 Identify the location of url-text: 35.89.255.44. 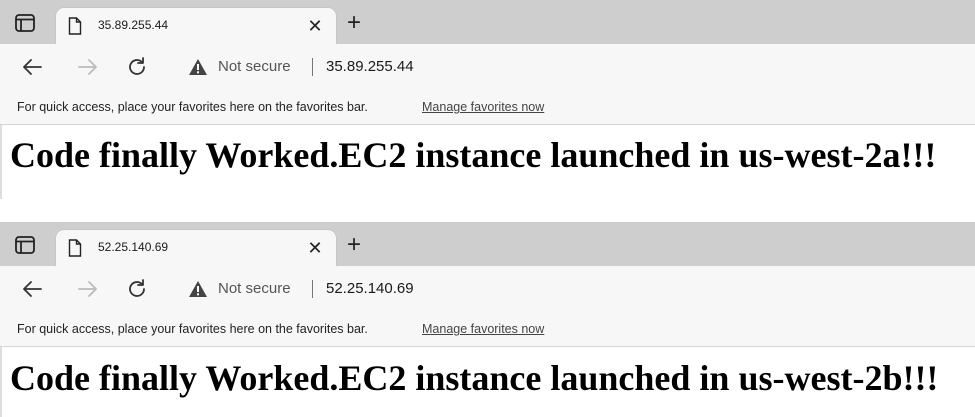
(370, 66).